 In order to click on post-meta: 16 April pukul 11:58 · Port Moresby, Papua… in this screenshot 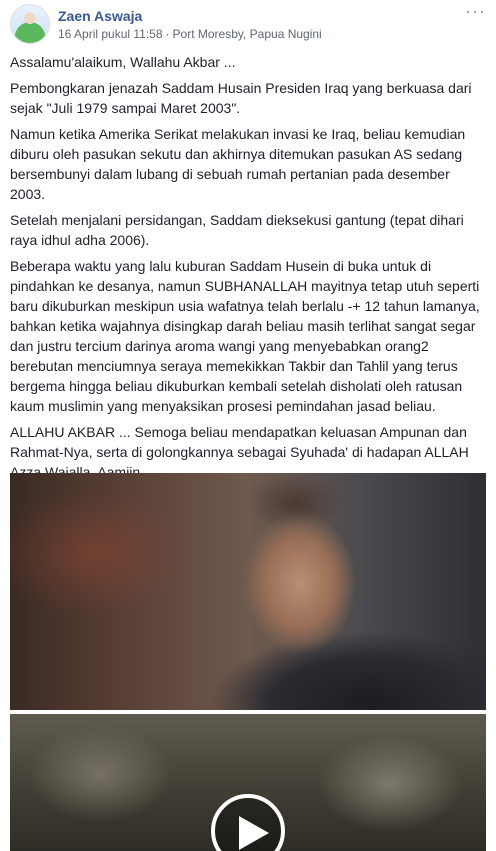, I will do `click(190, 34)`.